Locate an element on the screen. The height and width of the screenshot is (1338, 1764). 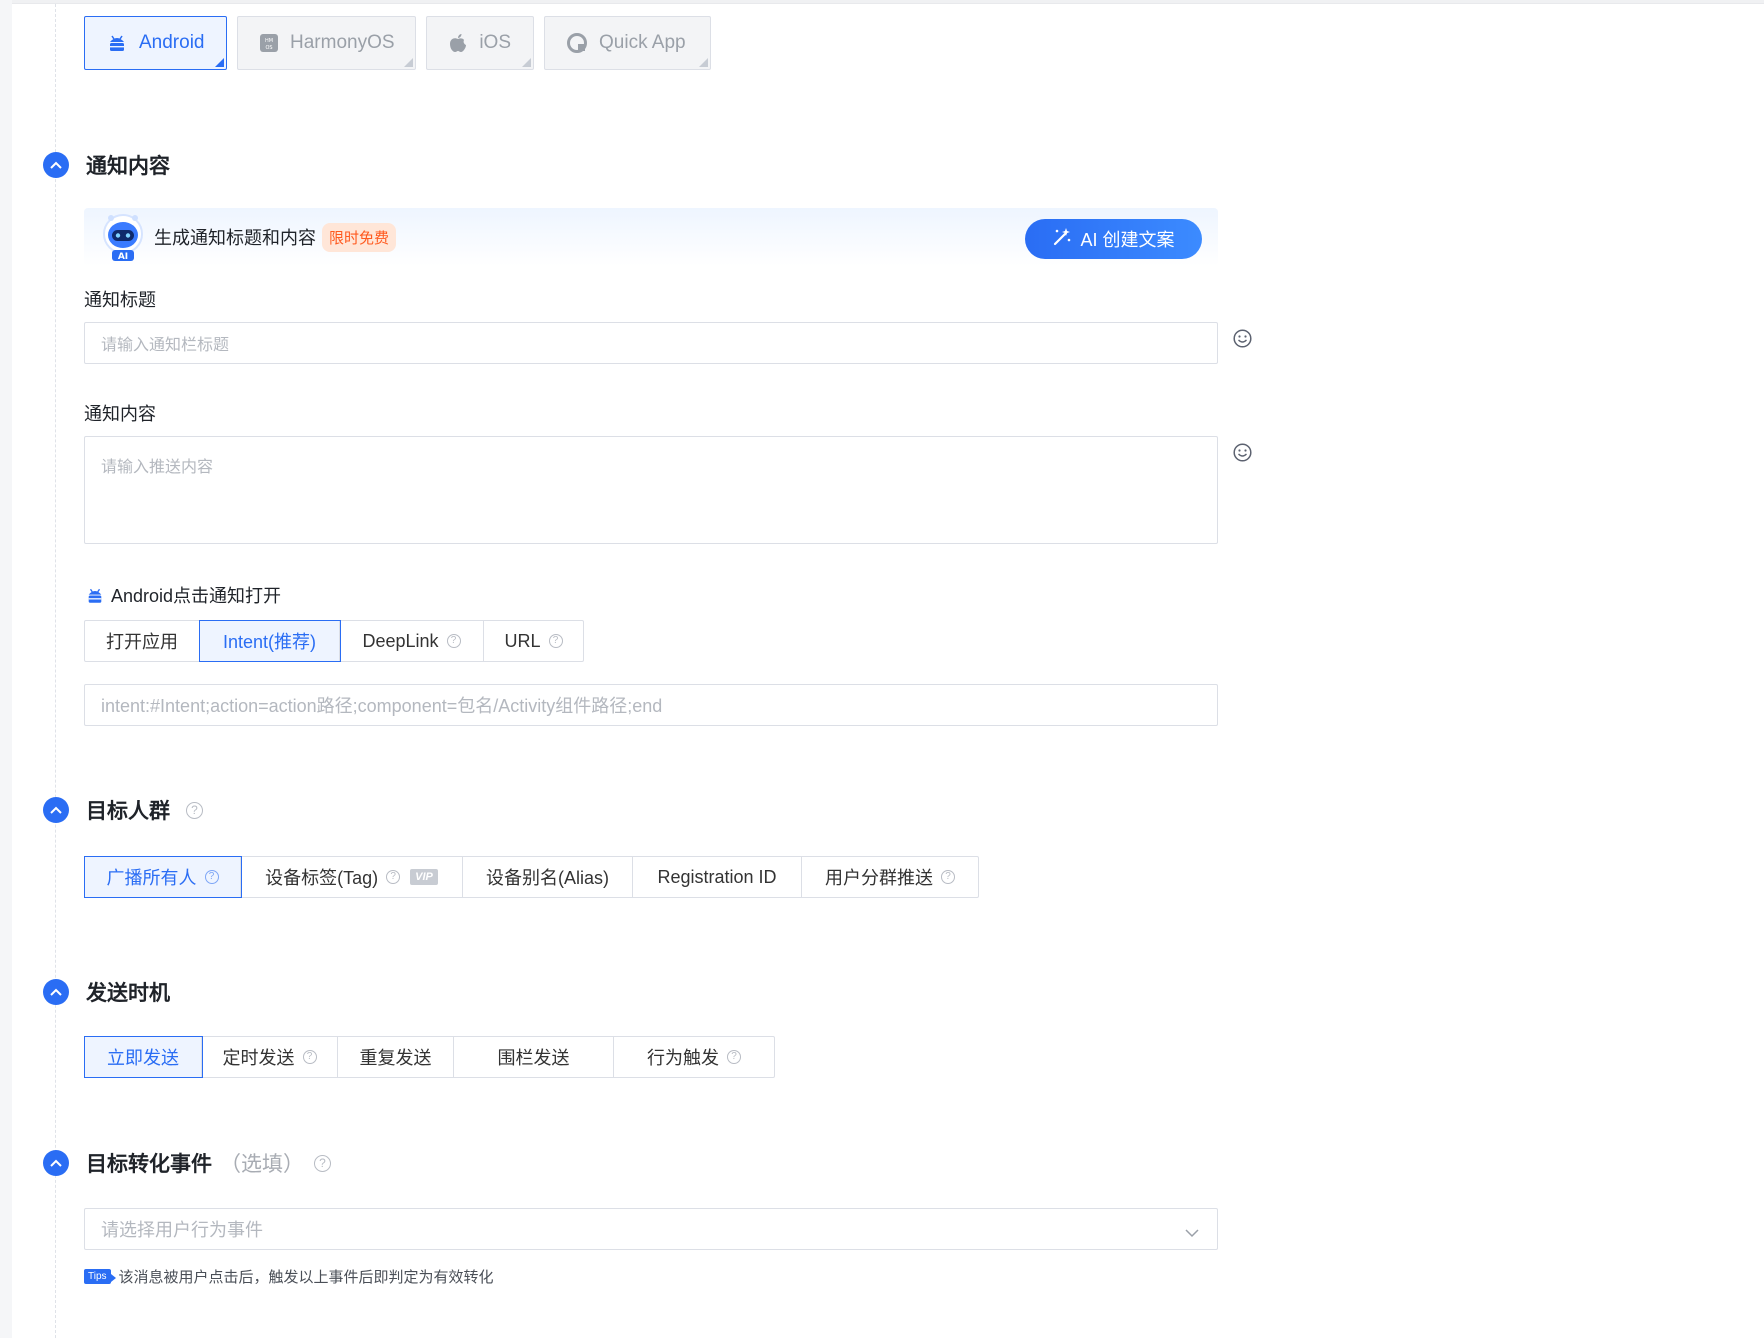
timing-send-now: 立即发送 is located at coordinates (143, 1057).